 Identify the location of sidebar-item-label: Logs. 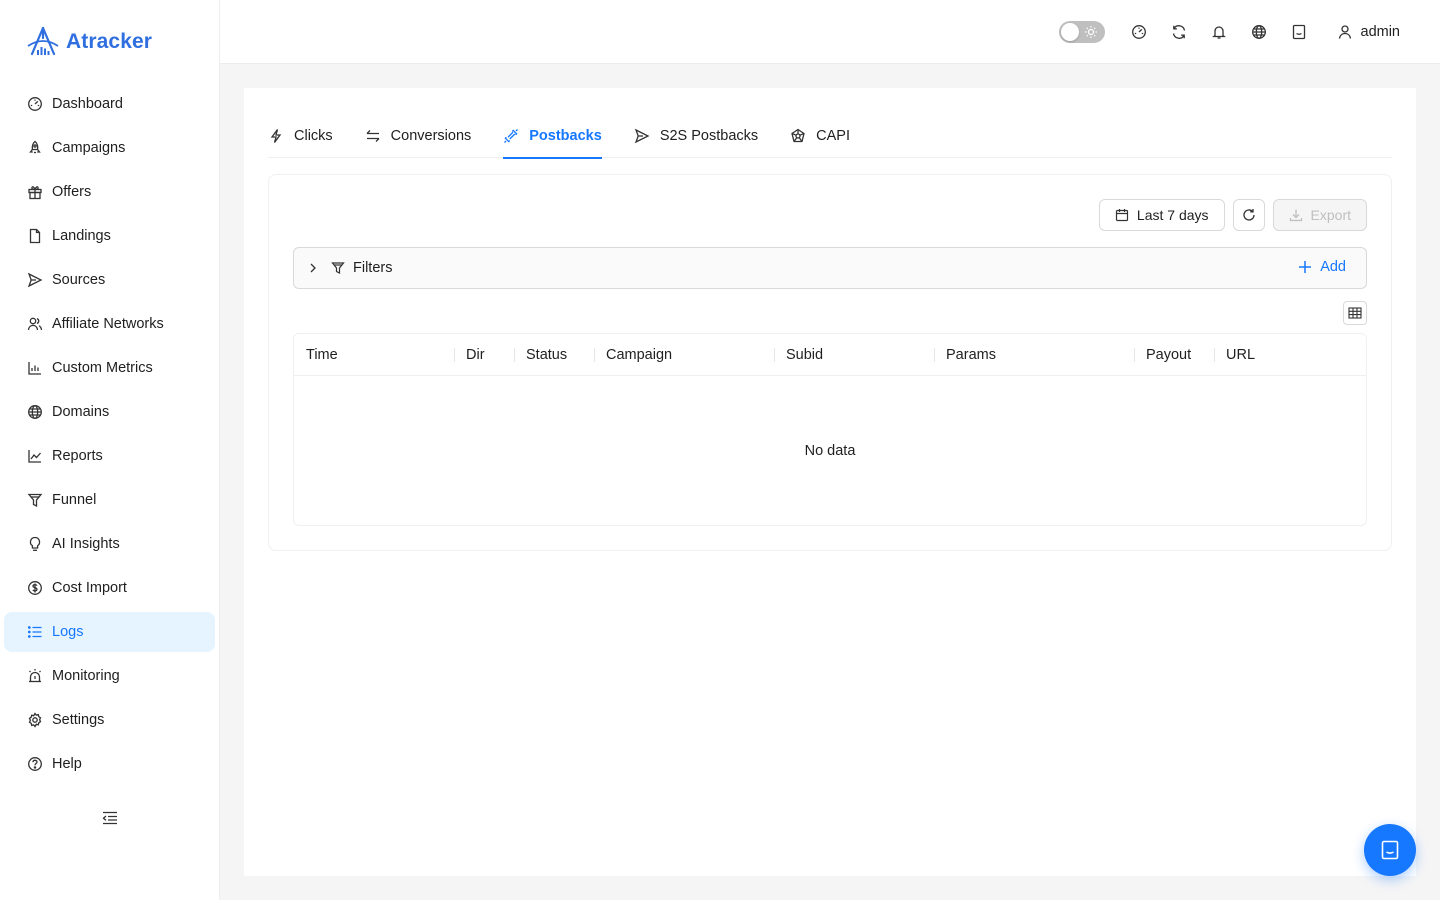
(68, 632).